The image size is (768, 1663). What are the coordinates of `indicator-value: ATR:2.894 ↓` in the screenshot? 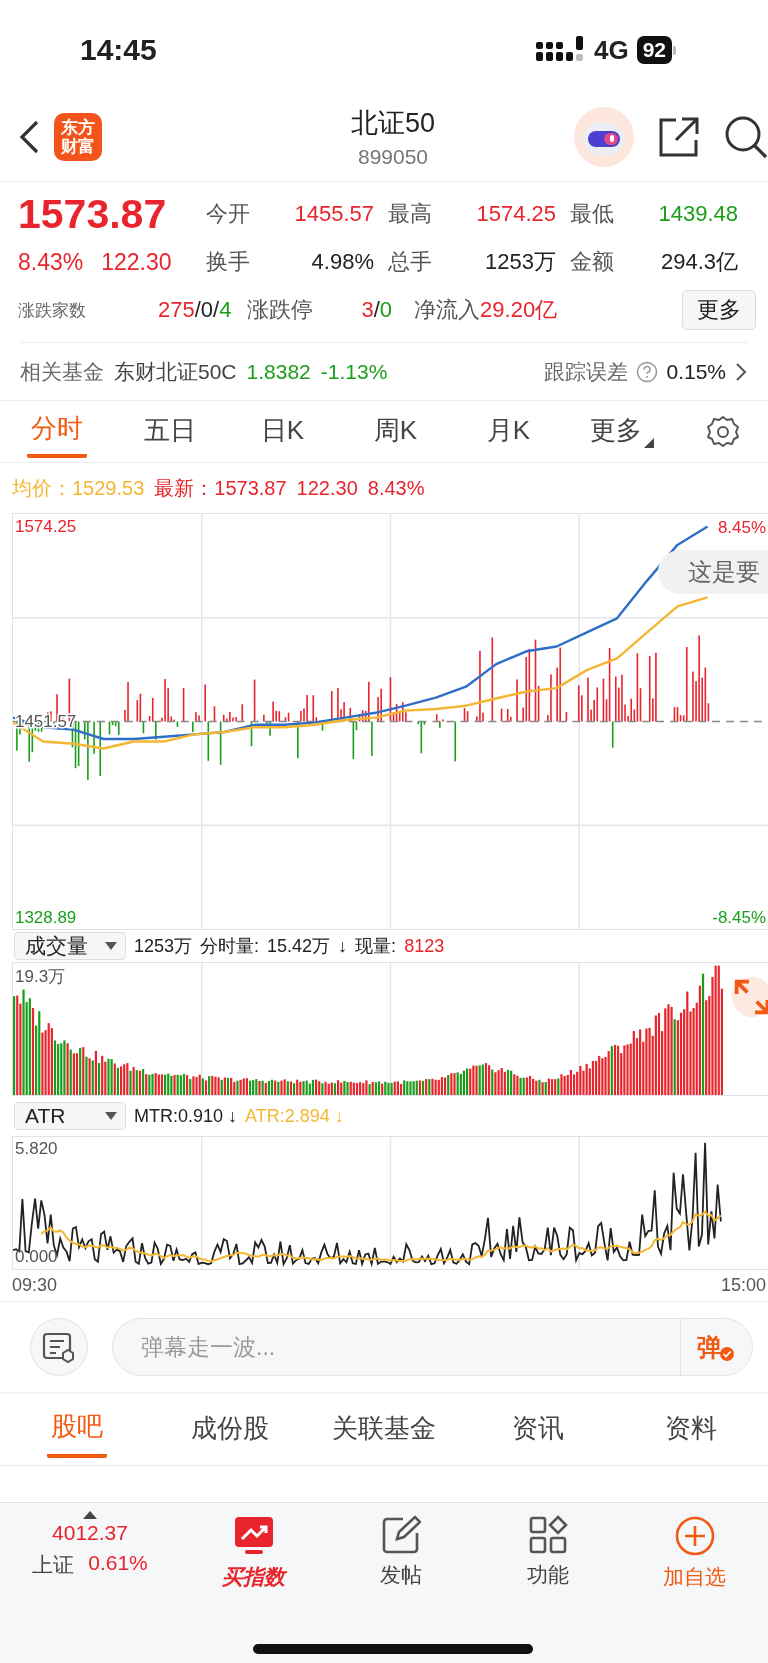 It's located at (294, 1116).